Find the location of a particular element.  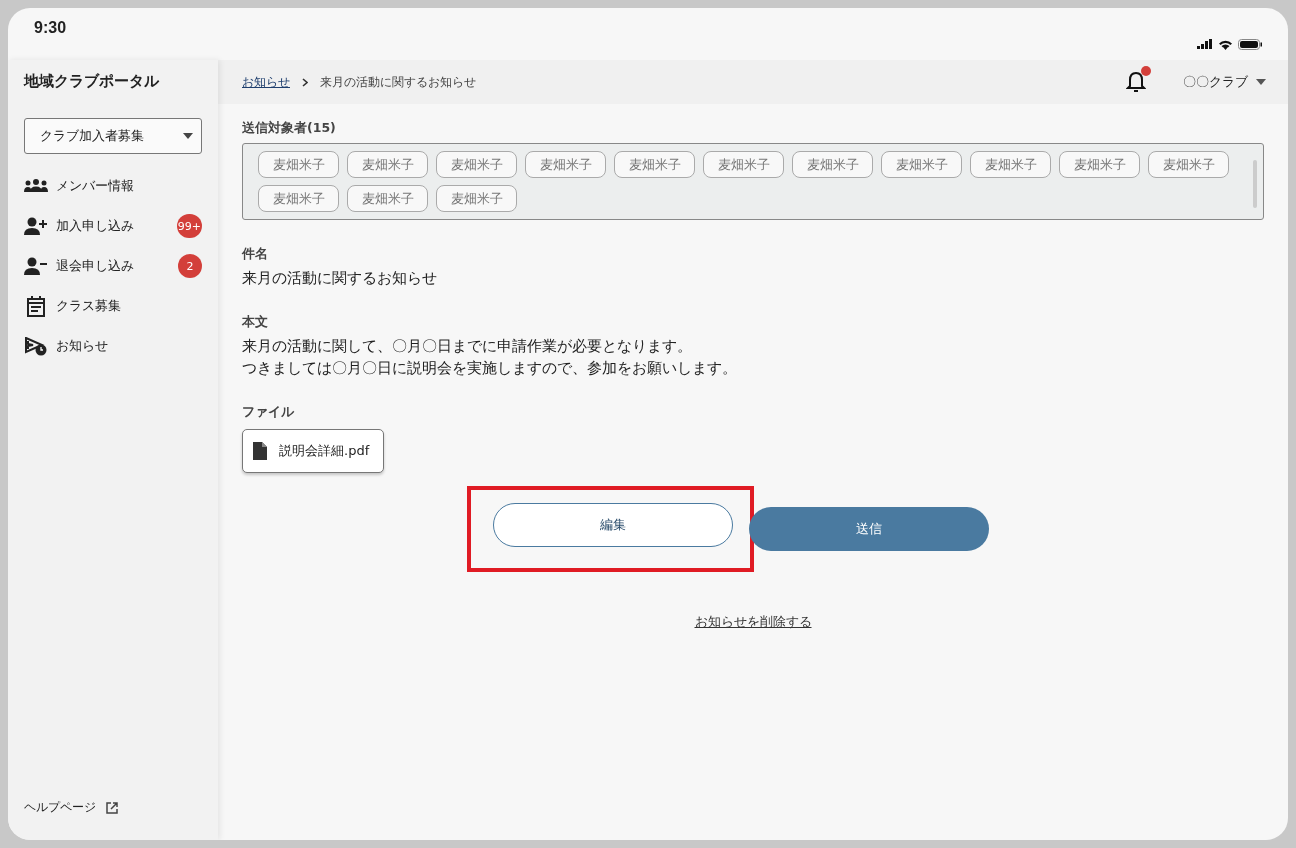

section-label: 送信対象者(15) is located at coordinates (289, 128).